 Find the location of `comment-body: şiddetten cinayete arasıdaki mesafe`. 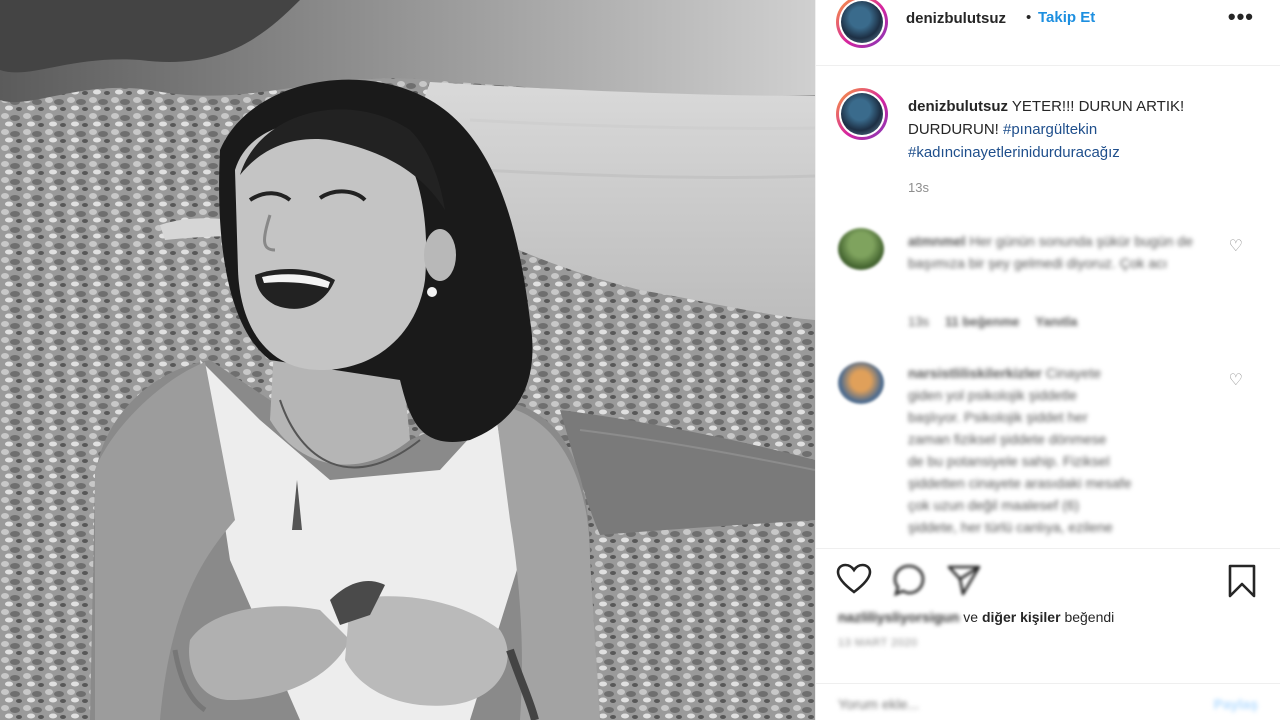

comment-body: şiddetten cinayete arasıdaki mesafe is located at coordinates (1020, 483).